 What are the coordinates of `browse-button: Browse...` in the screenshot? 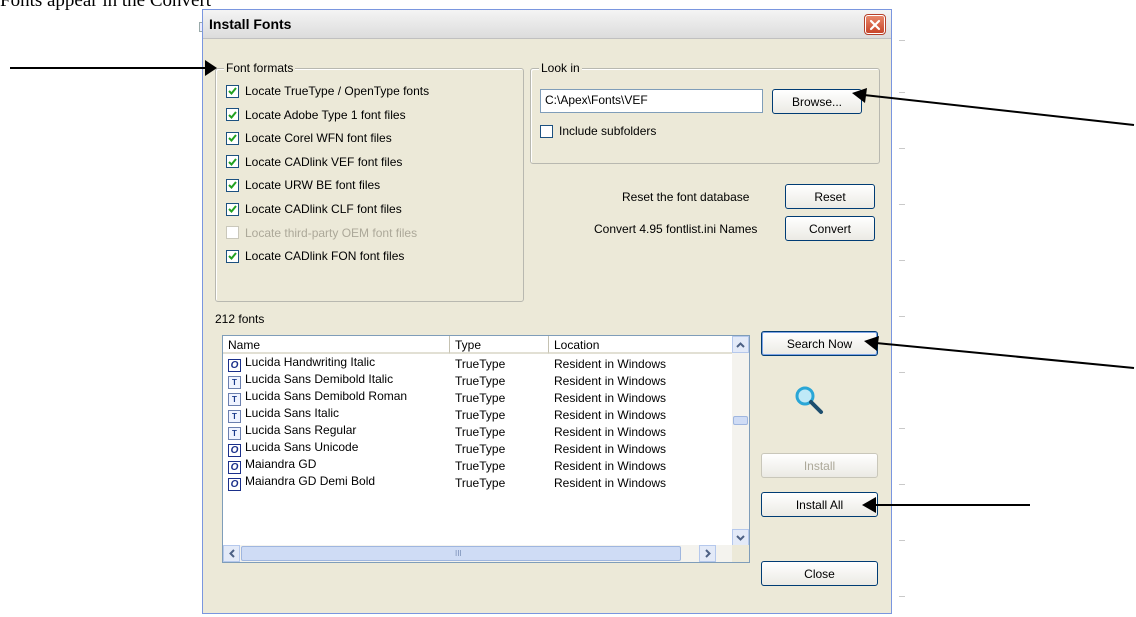 It's located at (817, 101).